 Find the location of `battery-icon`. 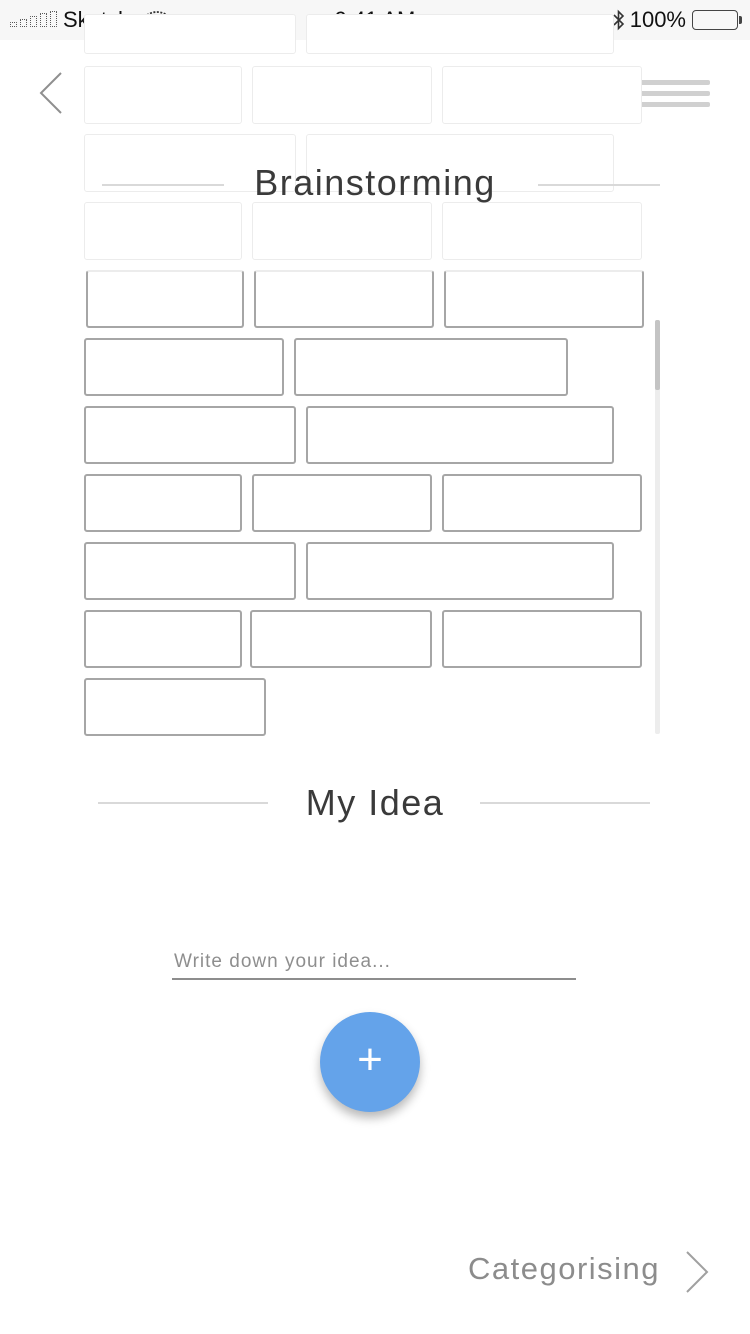

battery-icon is located at coordinates (717, 20).